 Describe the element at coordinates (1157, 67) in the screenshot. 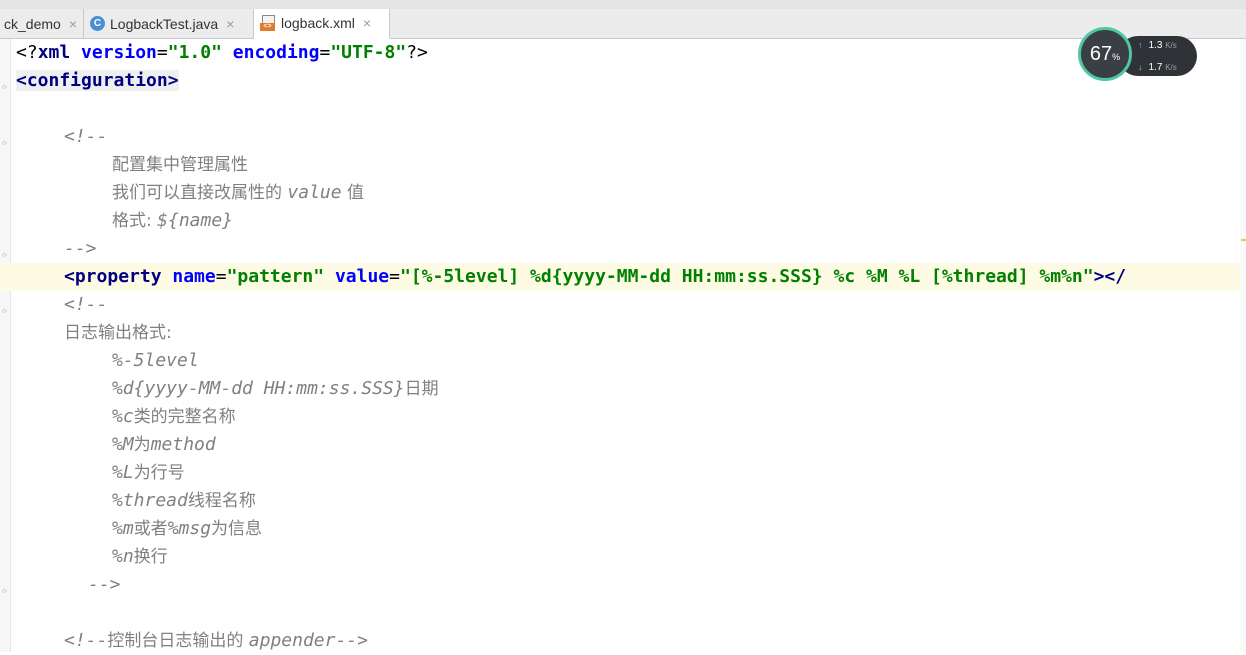

I see `download-rate: ↓ 1.7 K/s` at that location.